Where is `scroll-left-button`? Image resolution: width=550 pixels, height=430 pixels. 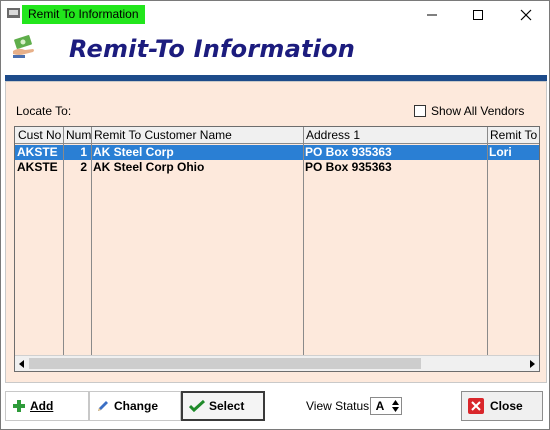
scroll-left-button is located at coordinates (22, 363).